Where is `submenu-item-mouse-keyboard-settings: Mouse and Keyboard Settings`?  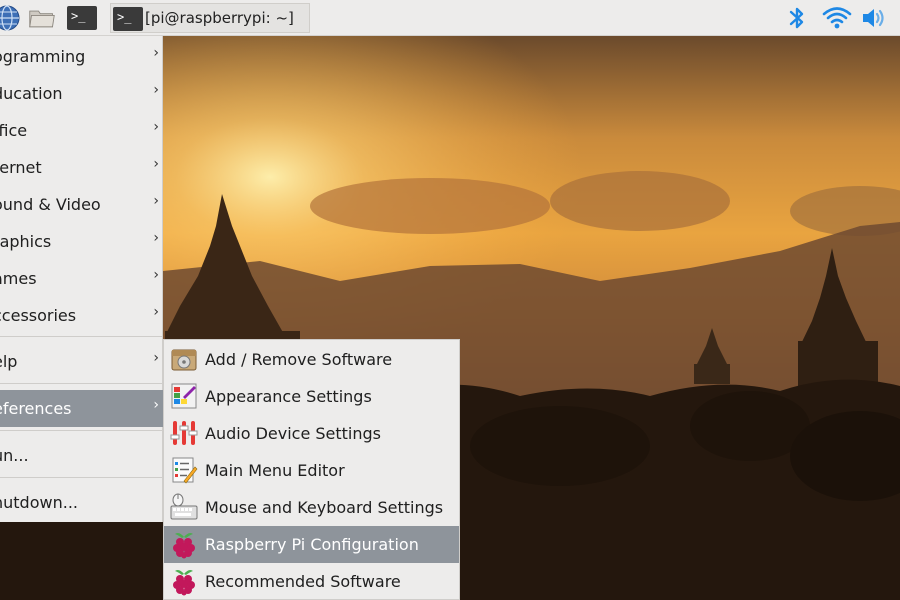
submenu-item-mouse-keyboard-settings: Mouse and Keyboard Settings is located at coordinates (311, 507).